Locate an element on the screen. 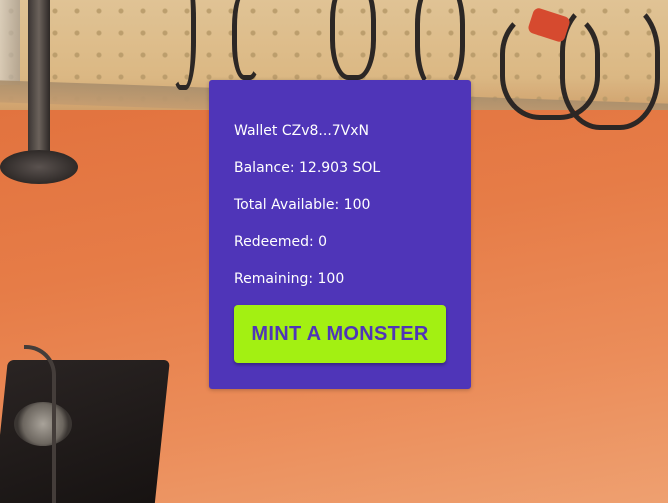 This screenshot has width=668, height=503. redeemed-text: Redeemed: 0 is located at coordinates (281, 242).